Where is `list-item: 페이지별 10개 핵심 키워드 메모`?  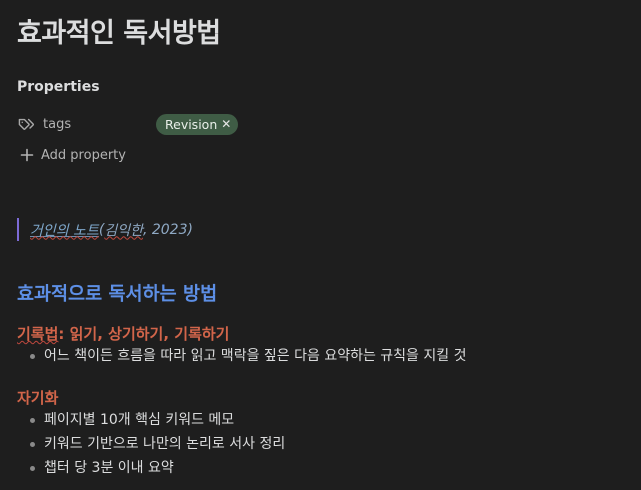
list-item: 페이지별 10개 핵심 키워드 메모 is located at coordinates (157, 420).